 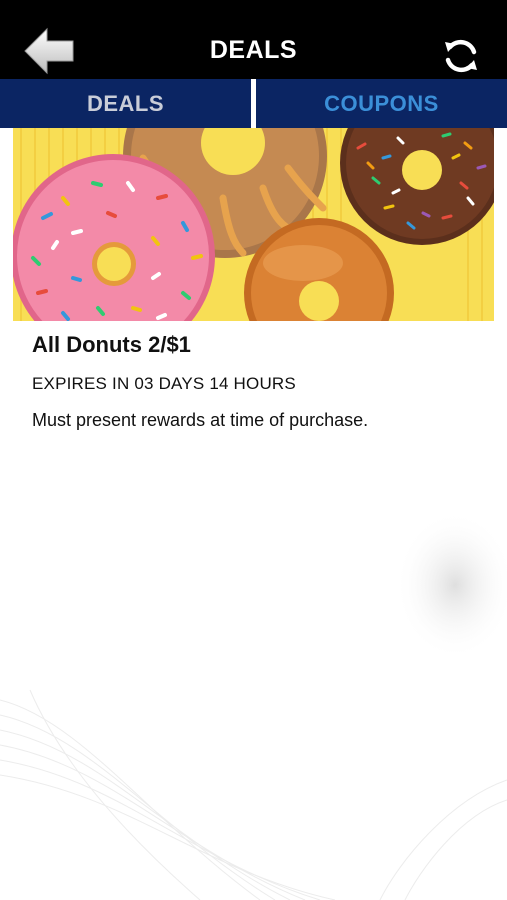 I want to click on deal-expiry: EXPIRES IN 03 DAYS 14 HOURS, so click(x=164, y=383).